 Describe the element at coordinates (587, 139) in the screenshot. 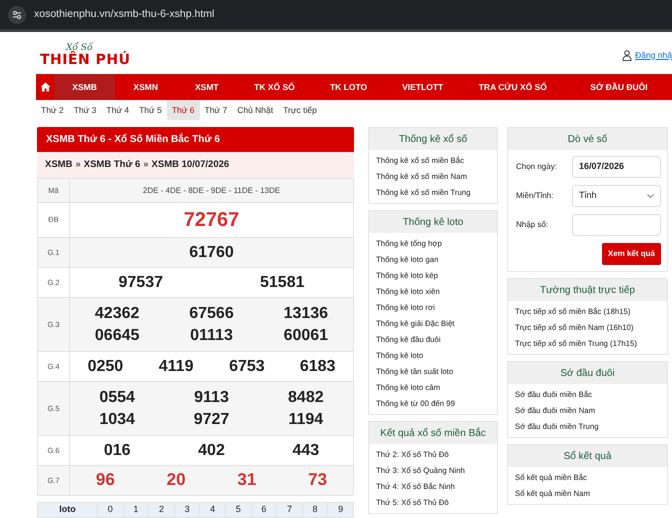

I see `panel-title: Dò vé số` at that location.